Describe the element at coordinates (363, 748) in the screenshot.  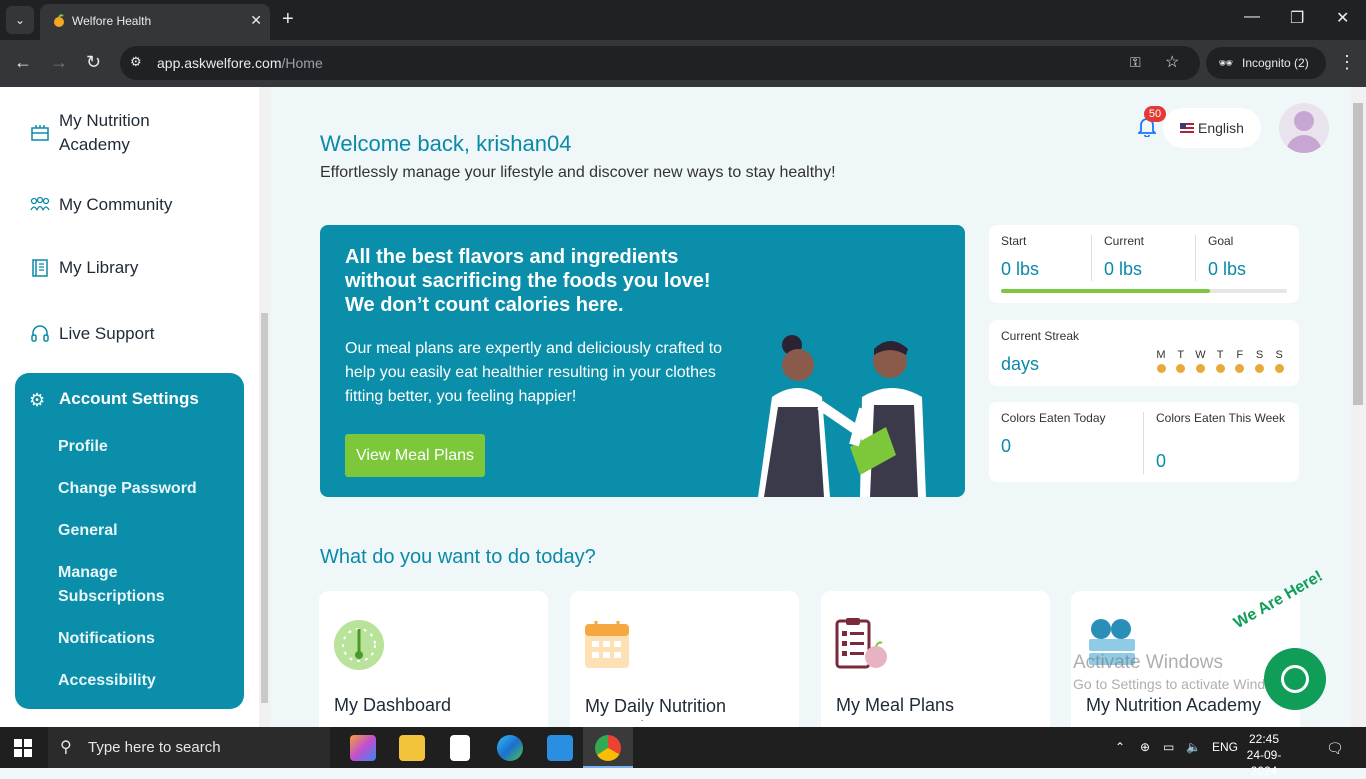
I see `copilot-icon` at that location.